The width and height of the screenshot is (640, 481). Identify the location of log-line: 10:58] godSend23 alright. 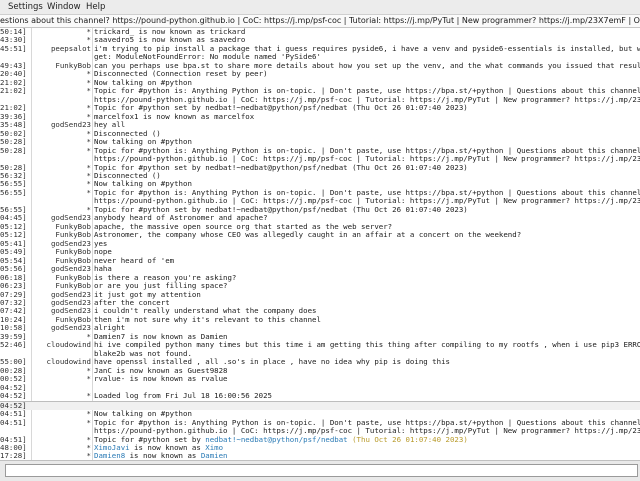
(320, 328).